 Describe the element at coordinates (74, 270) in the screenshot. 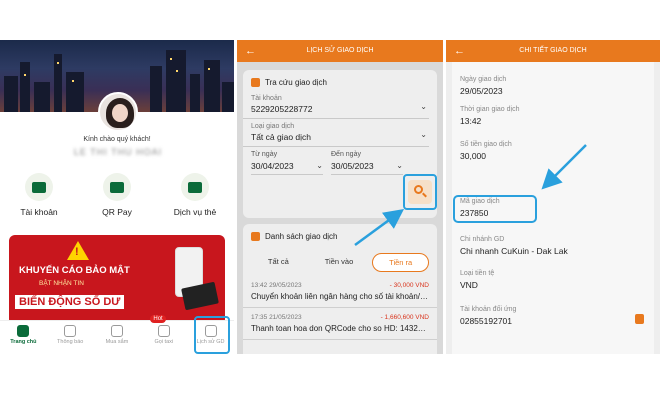

I see `banner-title: KHUYẾN CÁO BẢO MẬT` at that location.